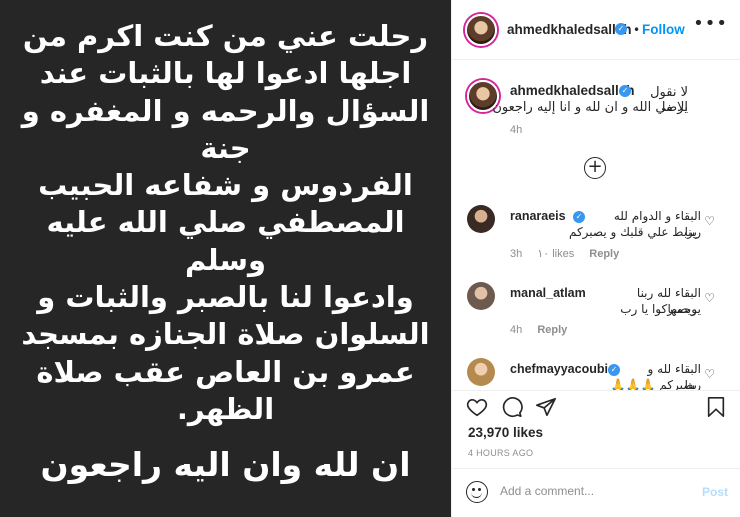 The image size is (740, 517). I want to click on post-image-line: اجلها ادعوا لها بالثبات عند, so click(225, 73).